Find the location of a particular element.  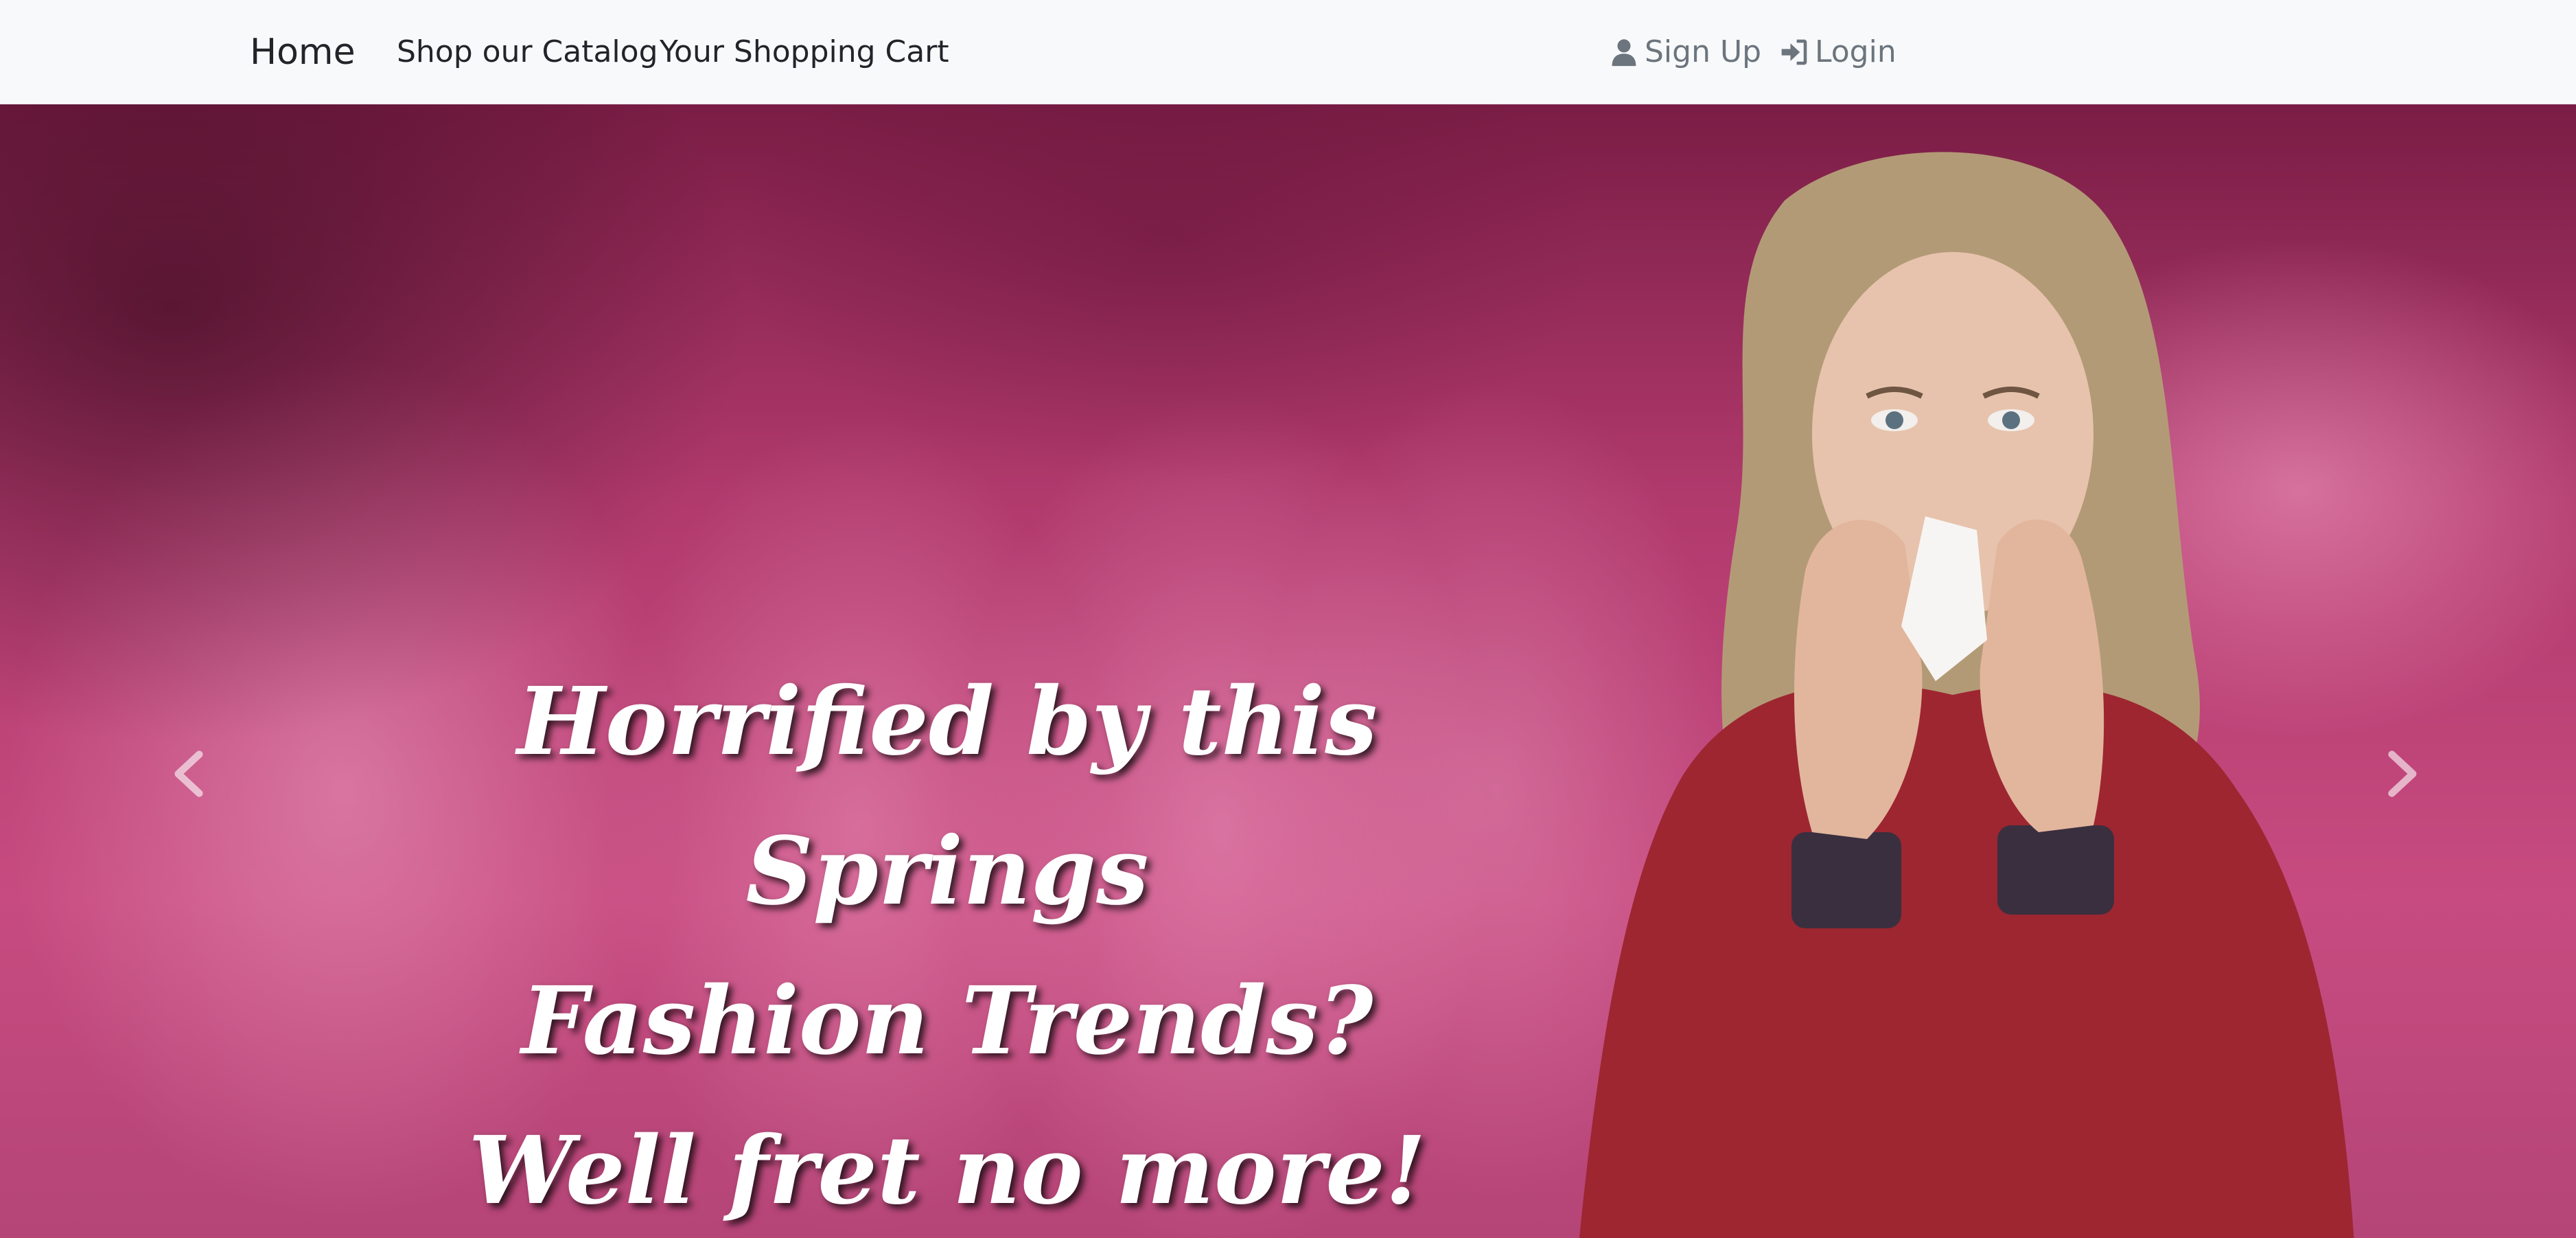

brand-home-link: Home is located at coordinates (303, 52).